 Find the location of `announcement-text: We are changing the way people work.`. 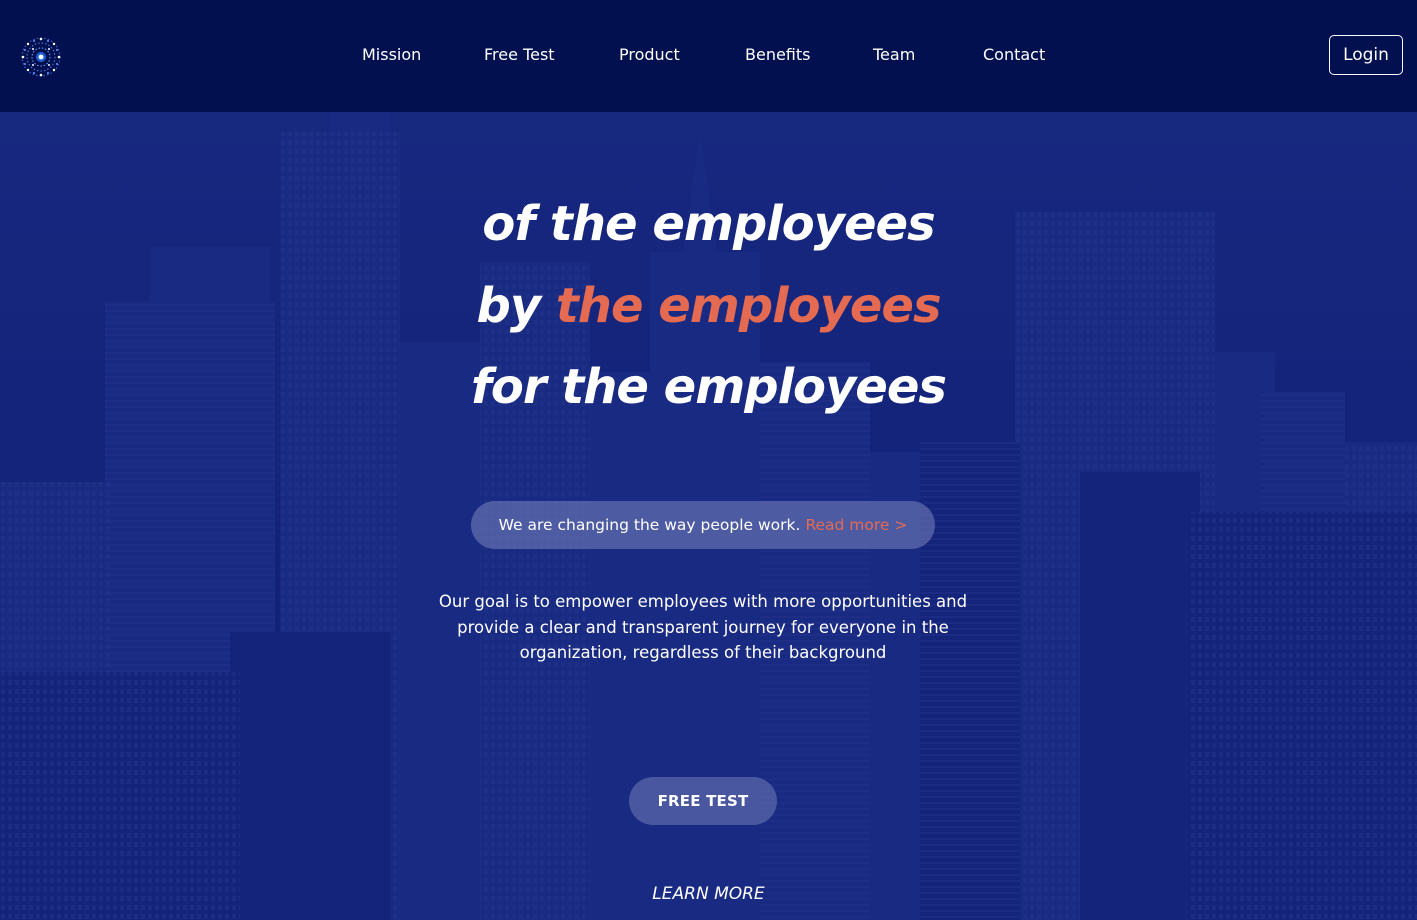

announcement-text: We are changing the way people work. is located at coordinates (649, 525).